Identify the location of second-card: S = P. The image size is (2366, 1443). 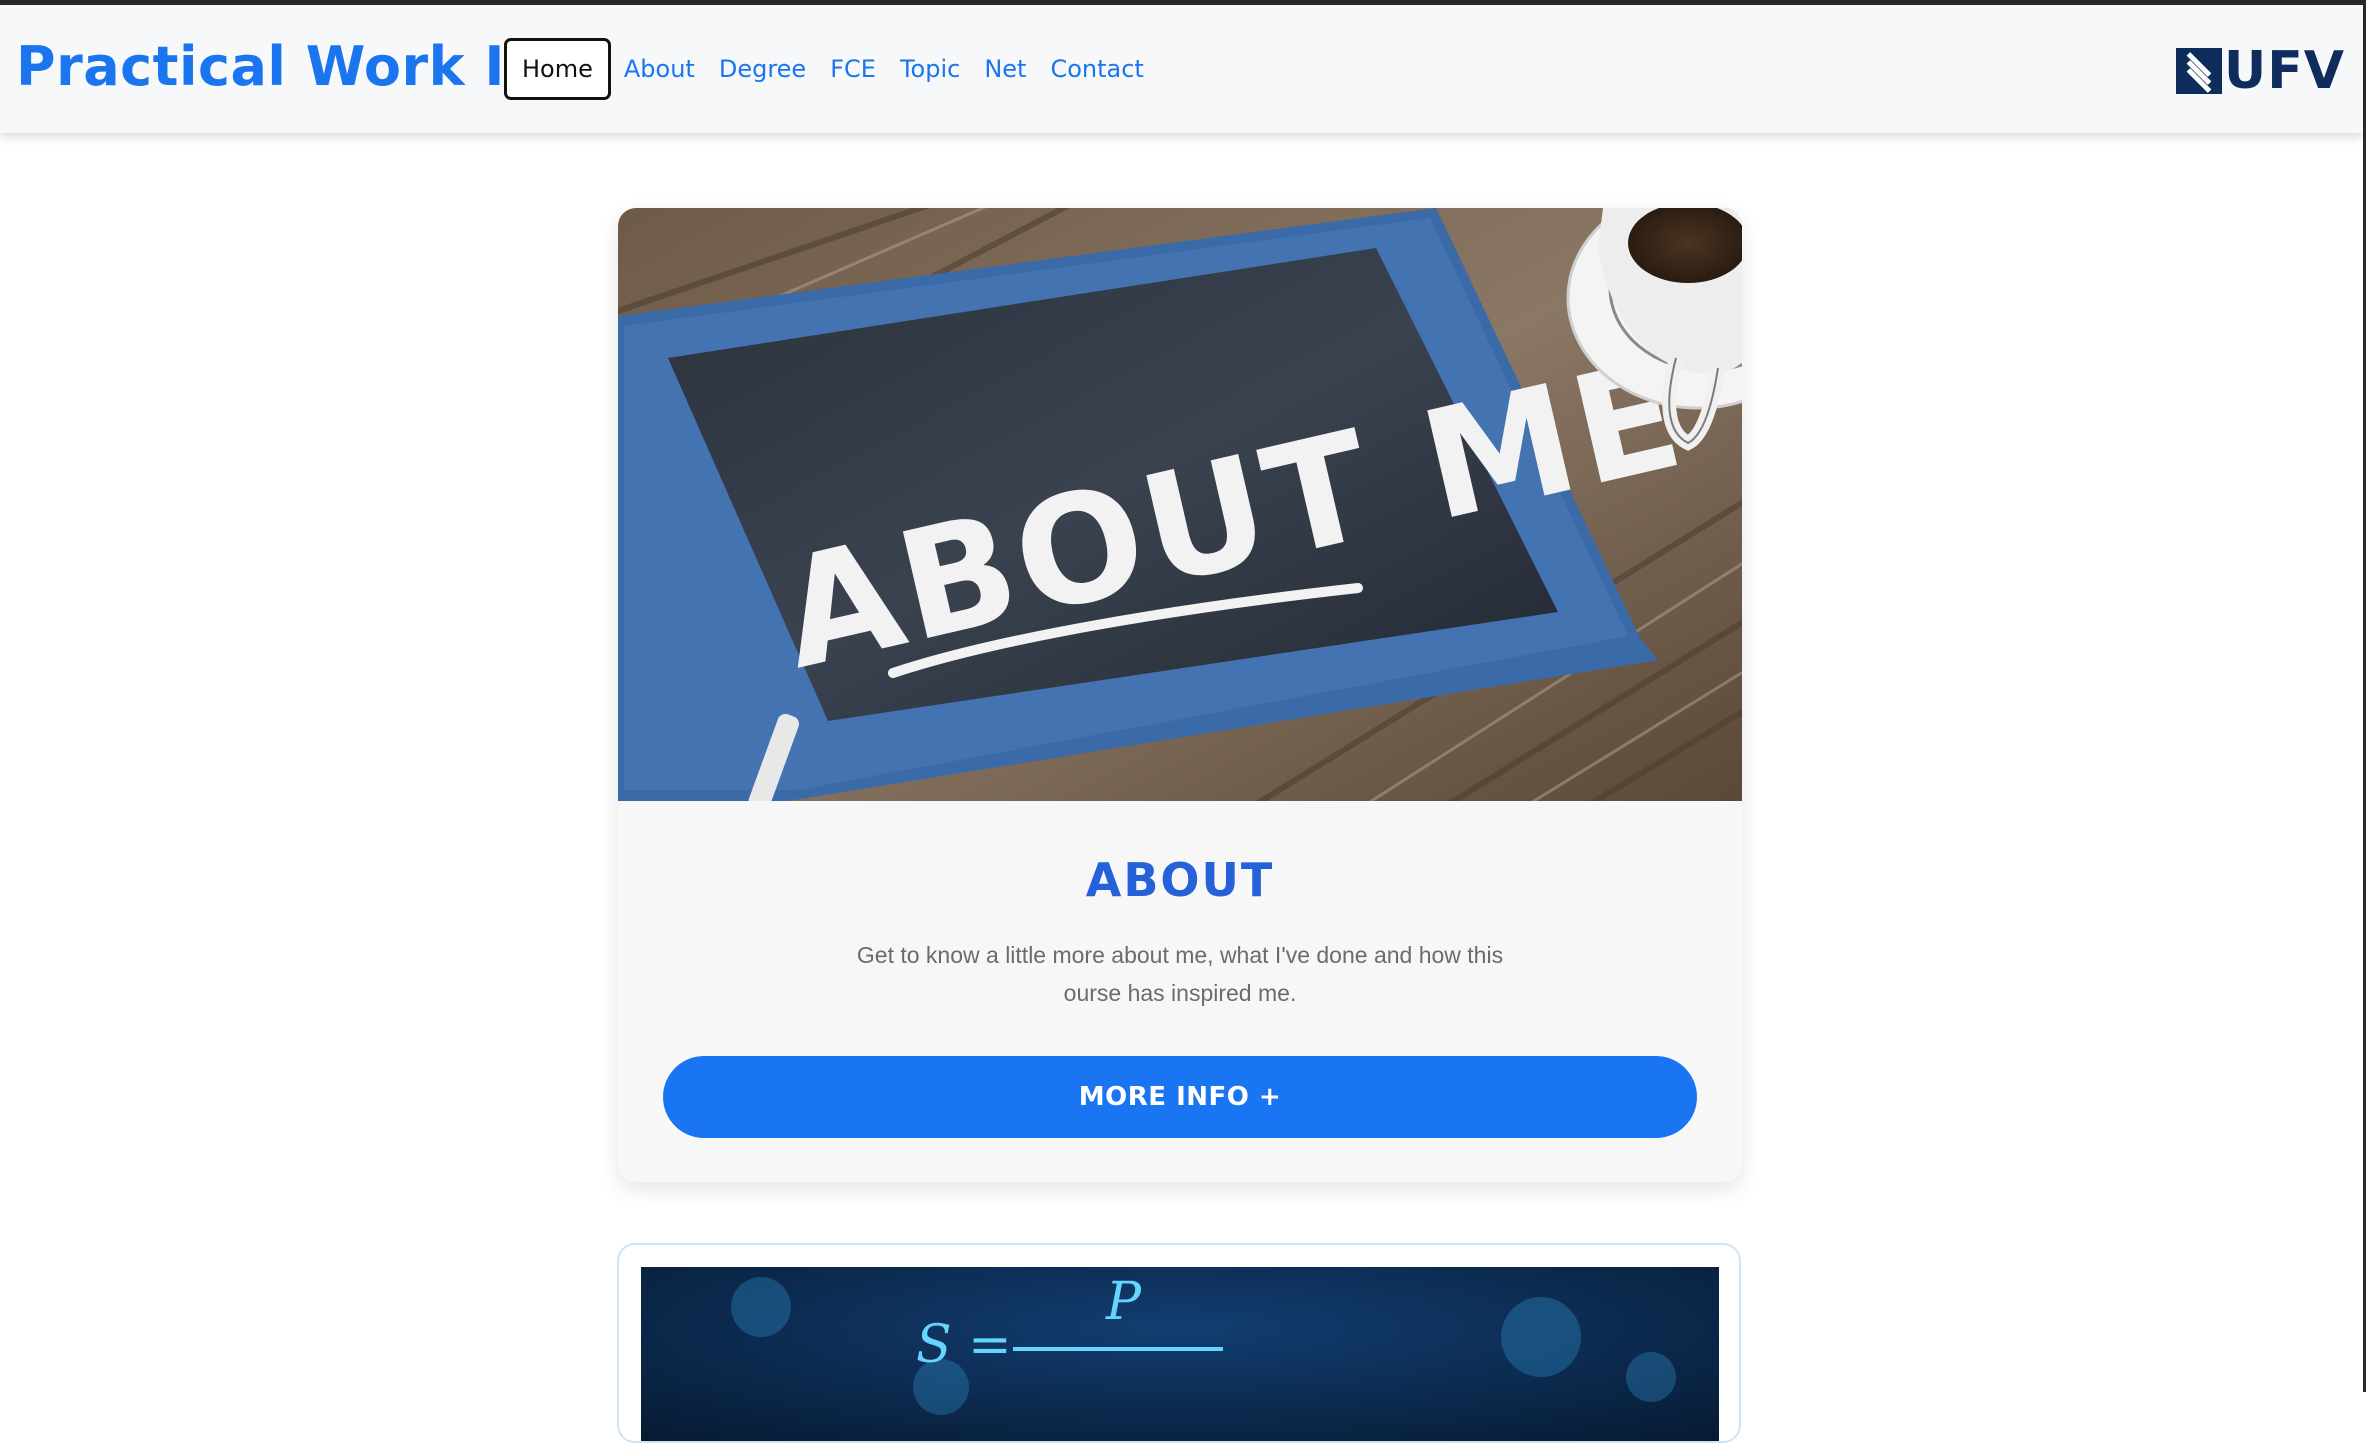
(1179, 1343).